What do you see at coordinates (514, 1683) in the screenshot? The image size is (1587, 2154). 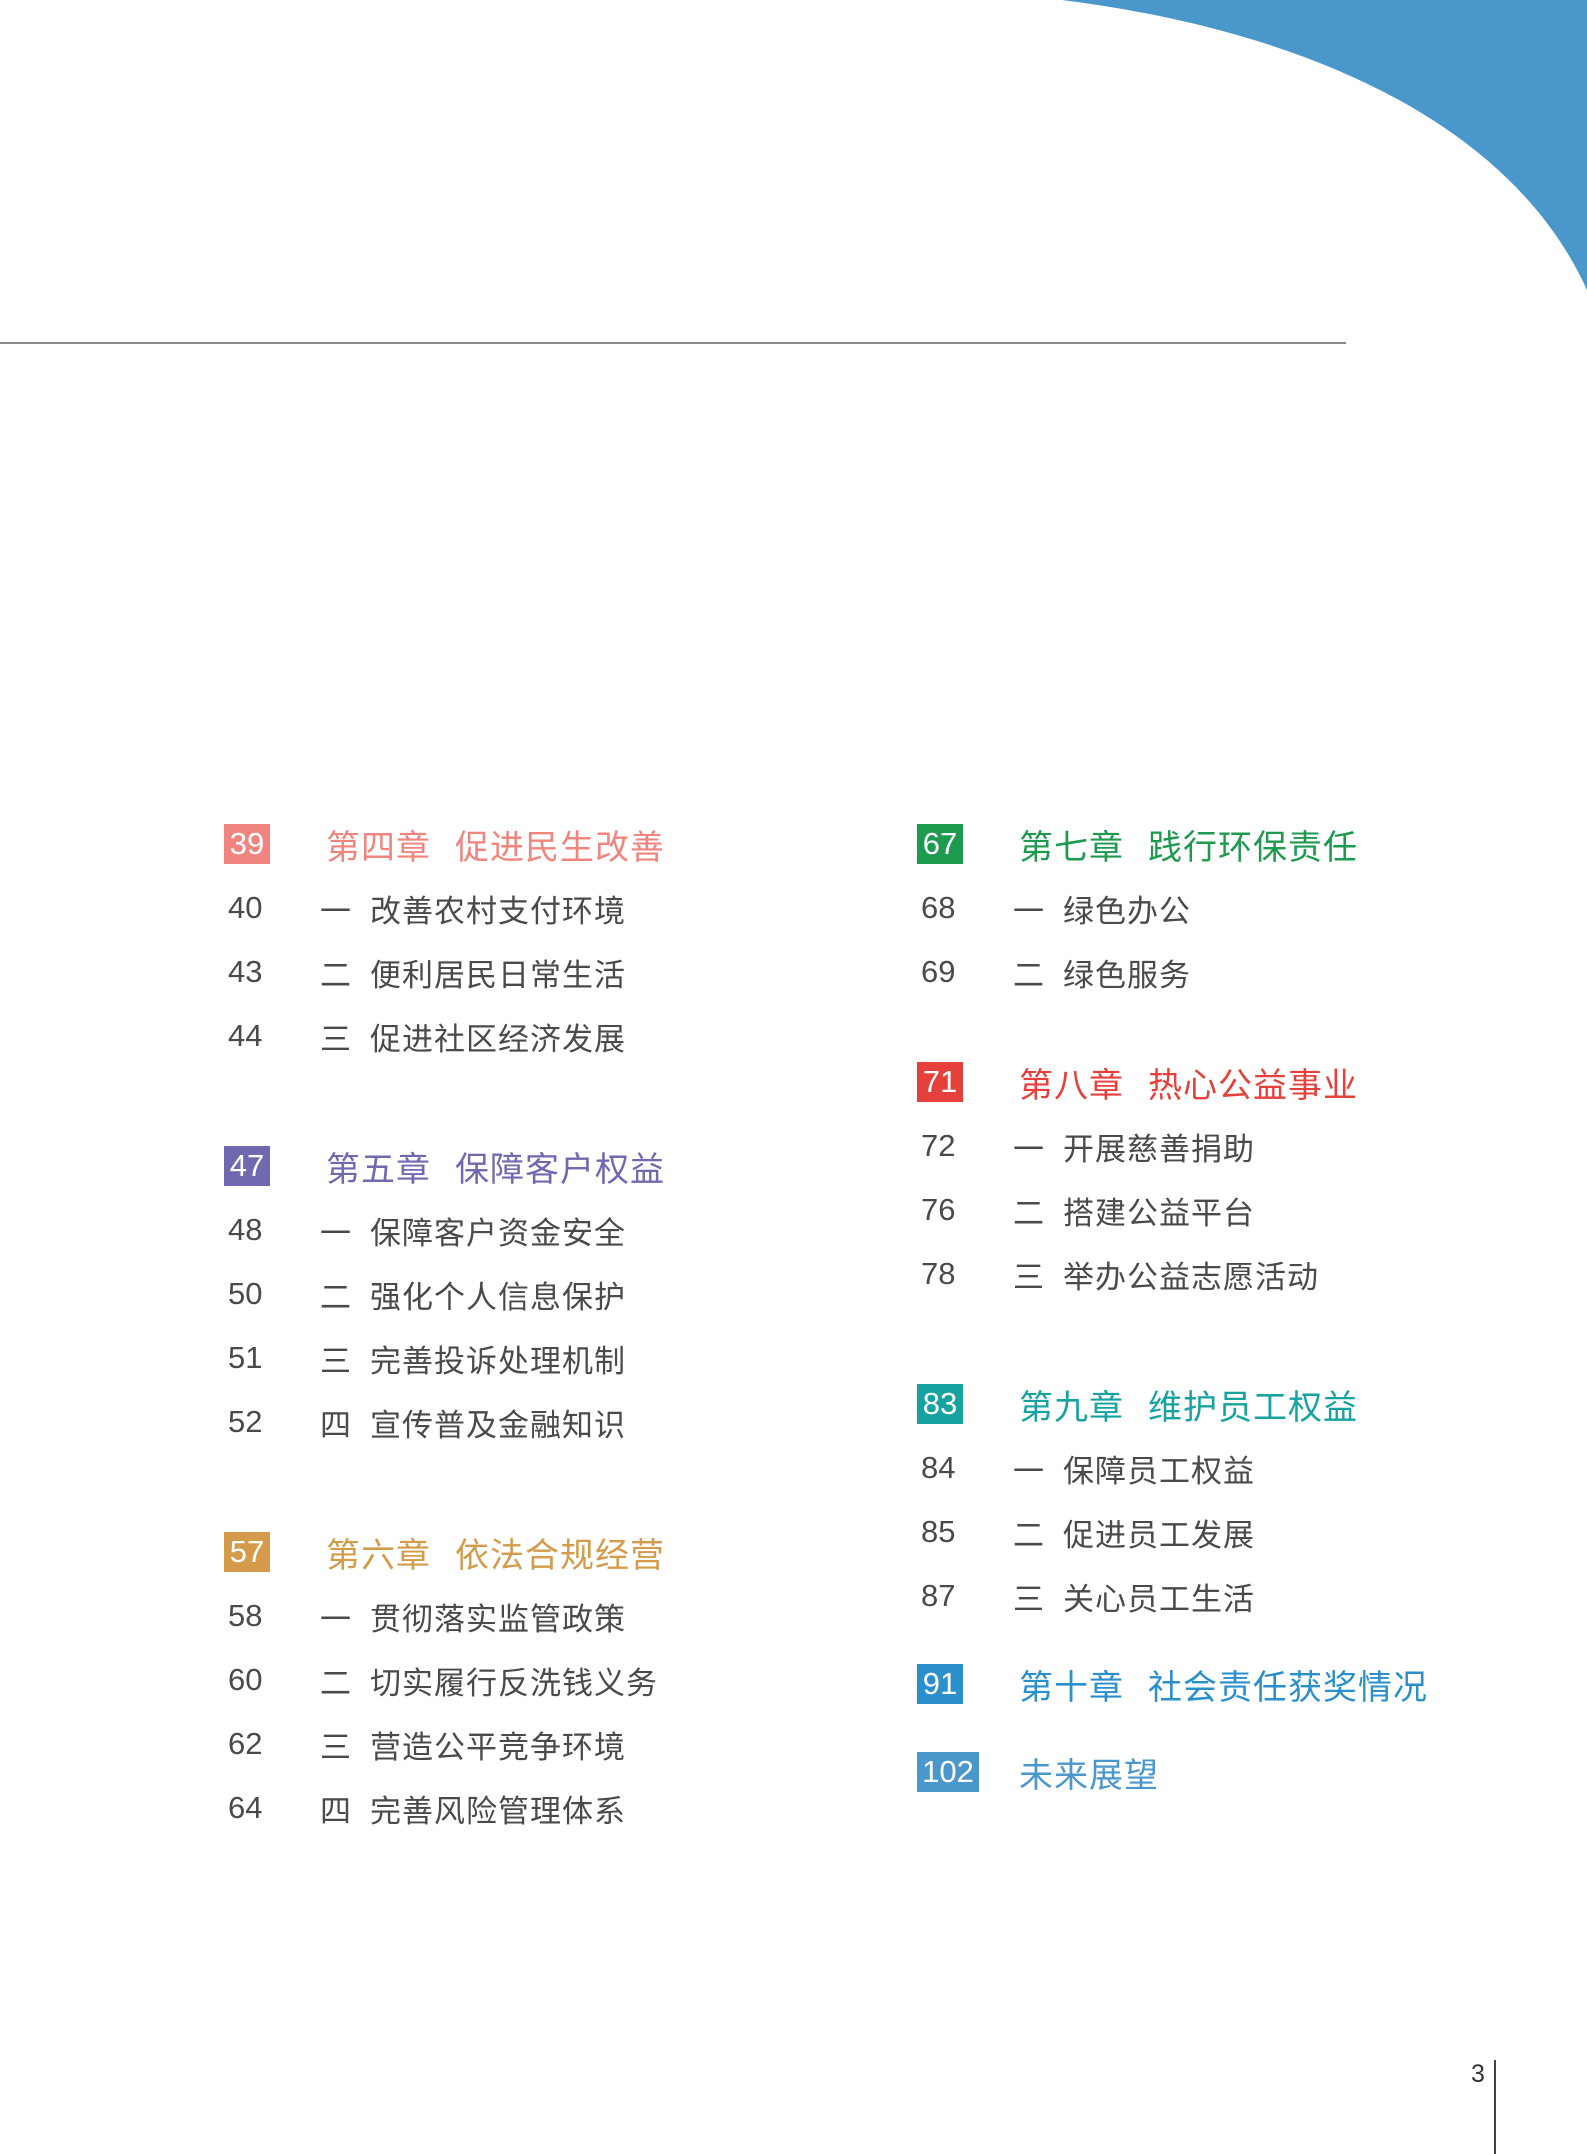 I see `item-title: 切实履行反洗钱义务` at bounding box center [514, 1683].